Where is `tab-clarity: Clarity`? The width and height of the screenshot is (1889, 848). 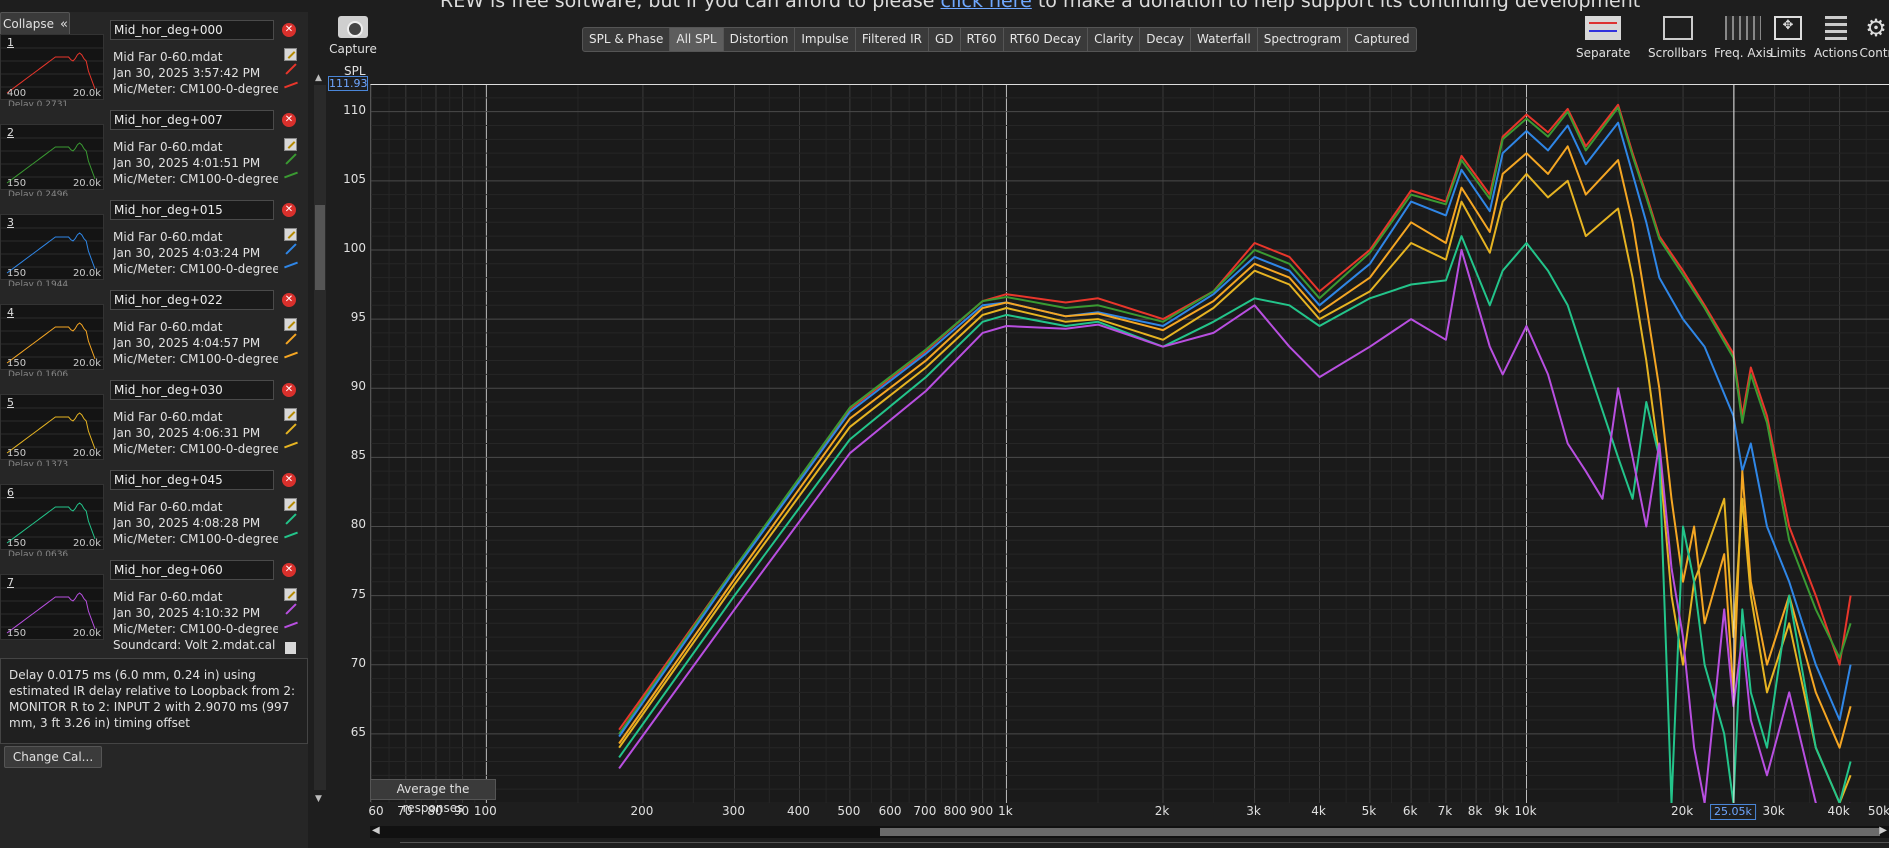
tab-clarity: Clarity is located at coordinates (1114, 39).